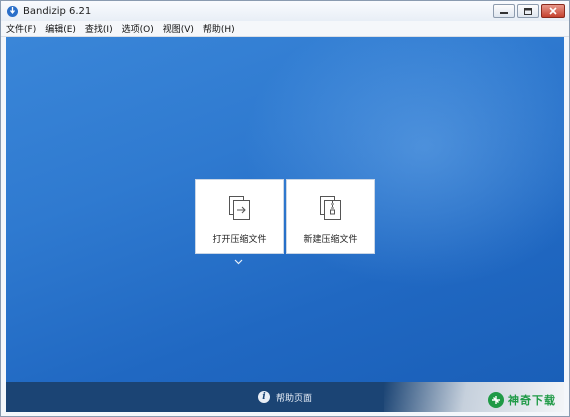 The height and width of the screenshot is (417, 570). Describe the element at coordinates (178, 28) in the screenshot. I see `menu-view: 视图(V)` at that location.